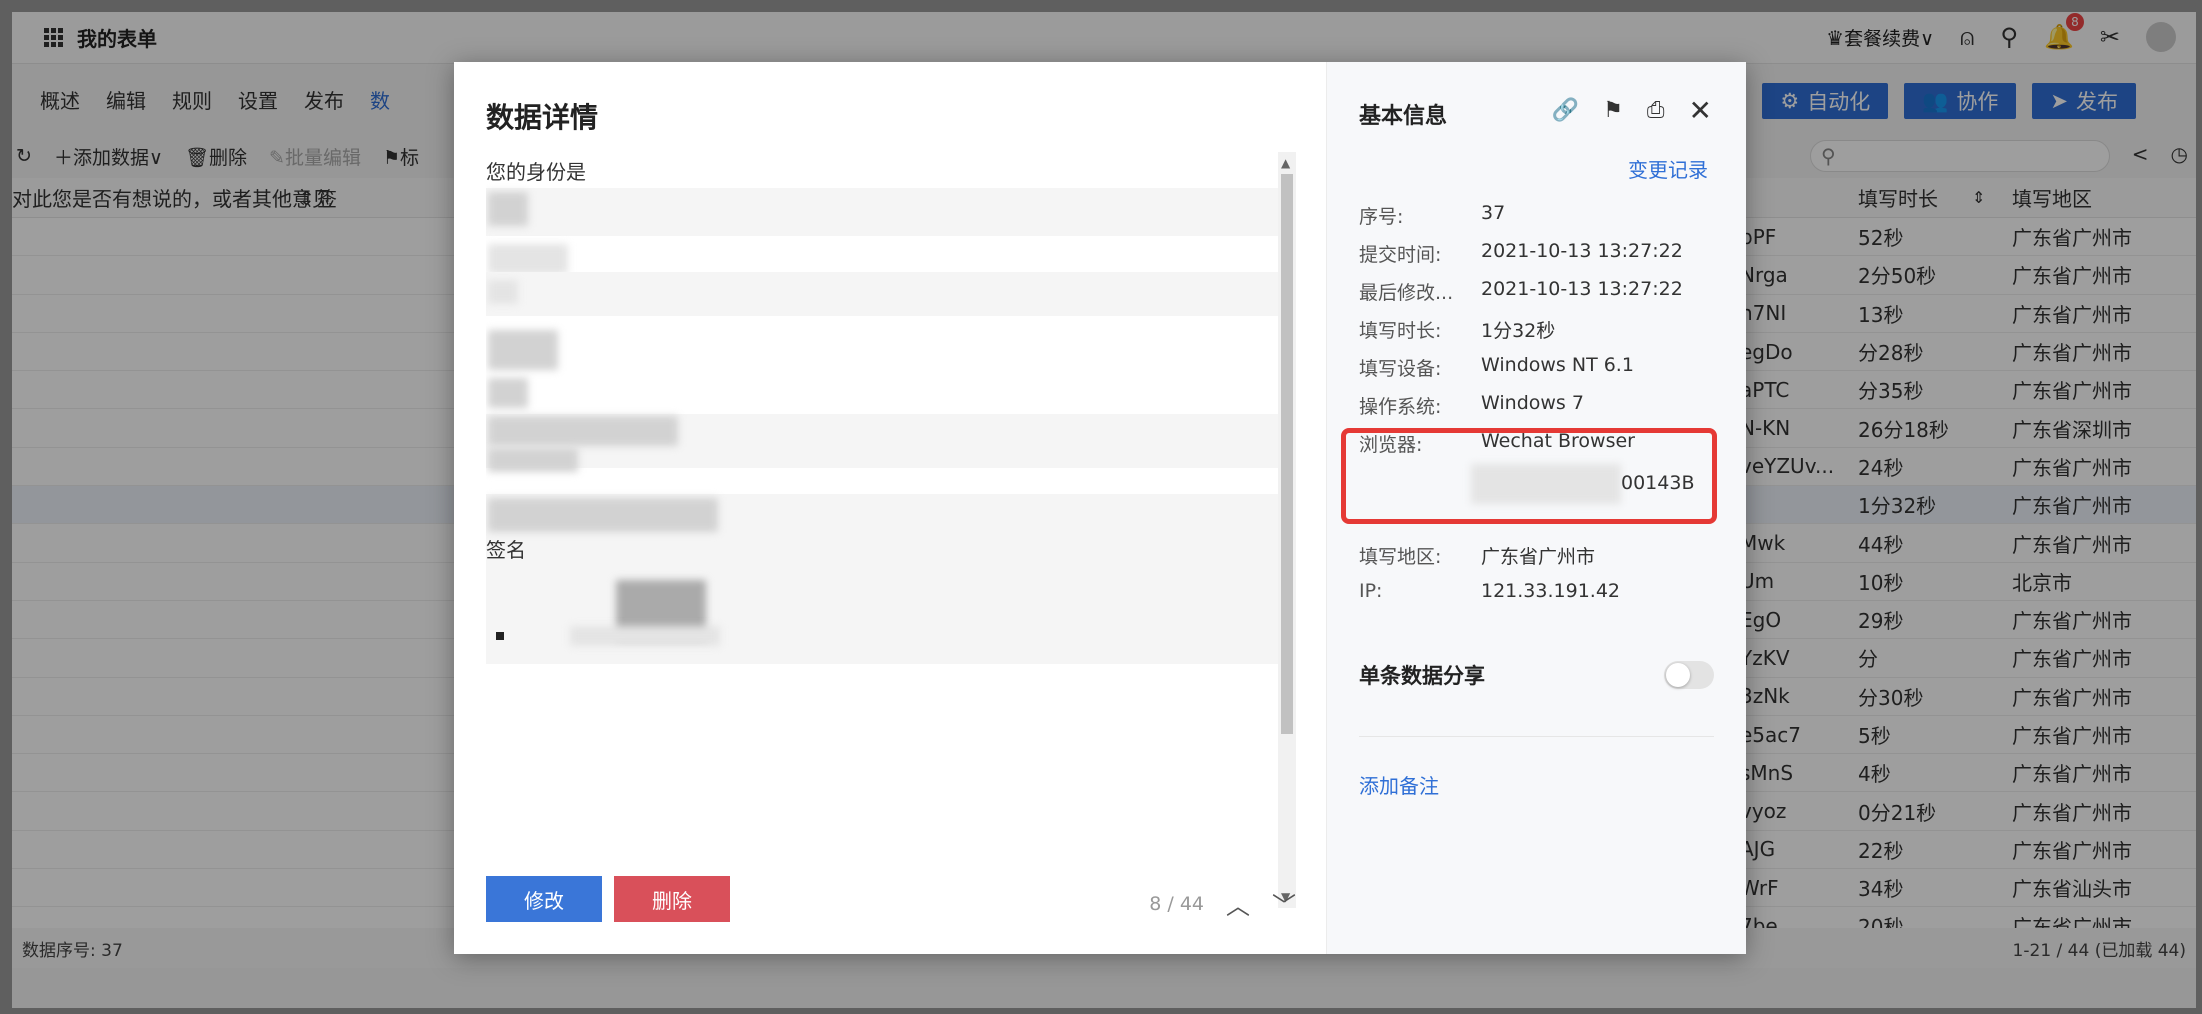 Image resolution: width=2202 pixels, height=1014 pixels. I want to click on link-icon: 🔗, so click(1565, 110).